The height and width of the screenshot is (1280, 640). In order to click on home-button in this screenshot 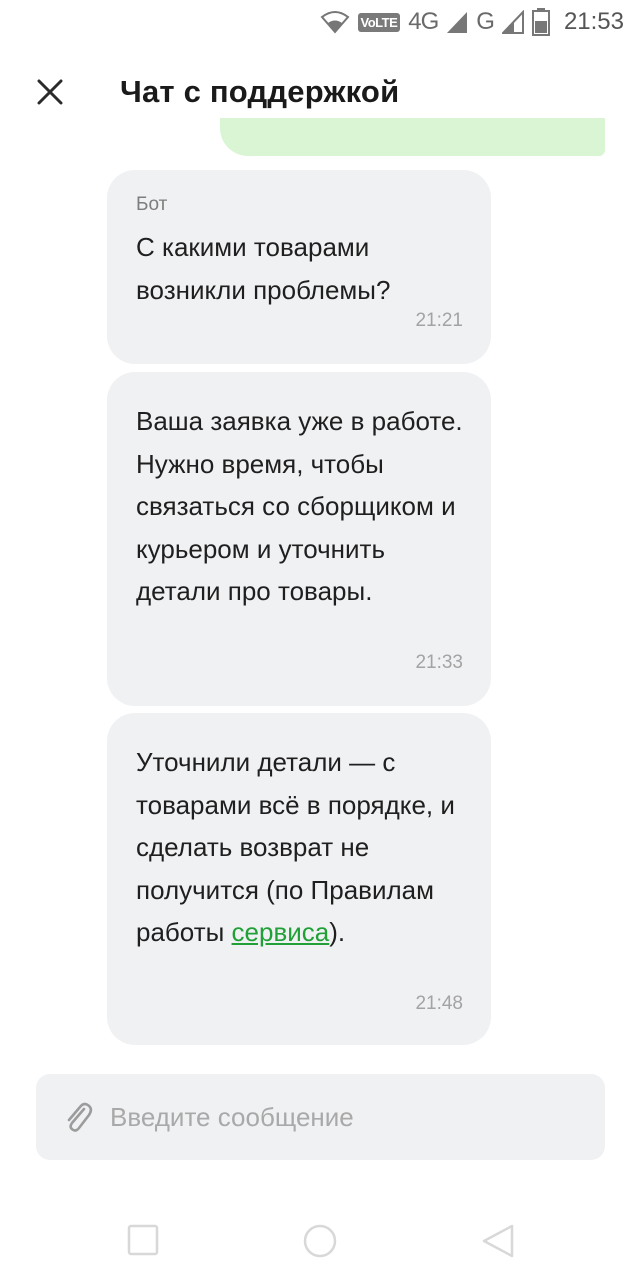, I will do `click(320, 1241)`.